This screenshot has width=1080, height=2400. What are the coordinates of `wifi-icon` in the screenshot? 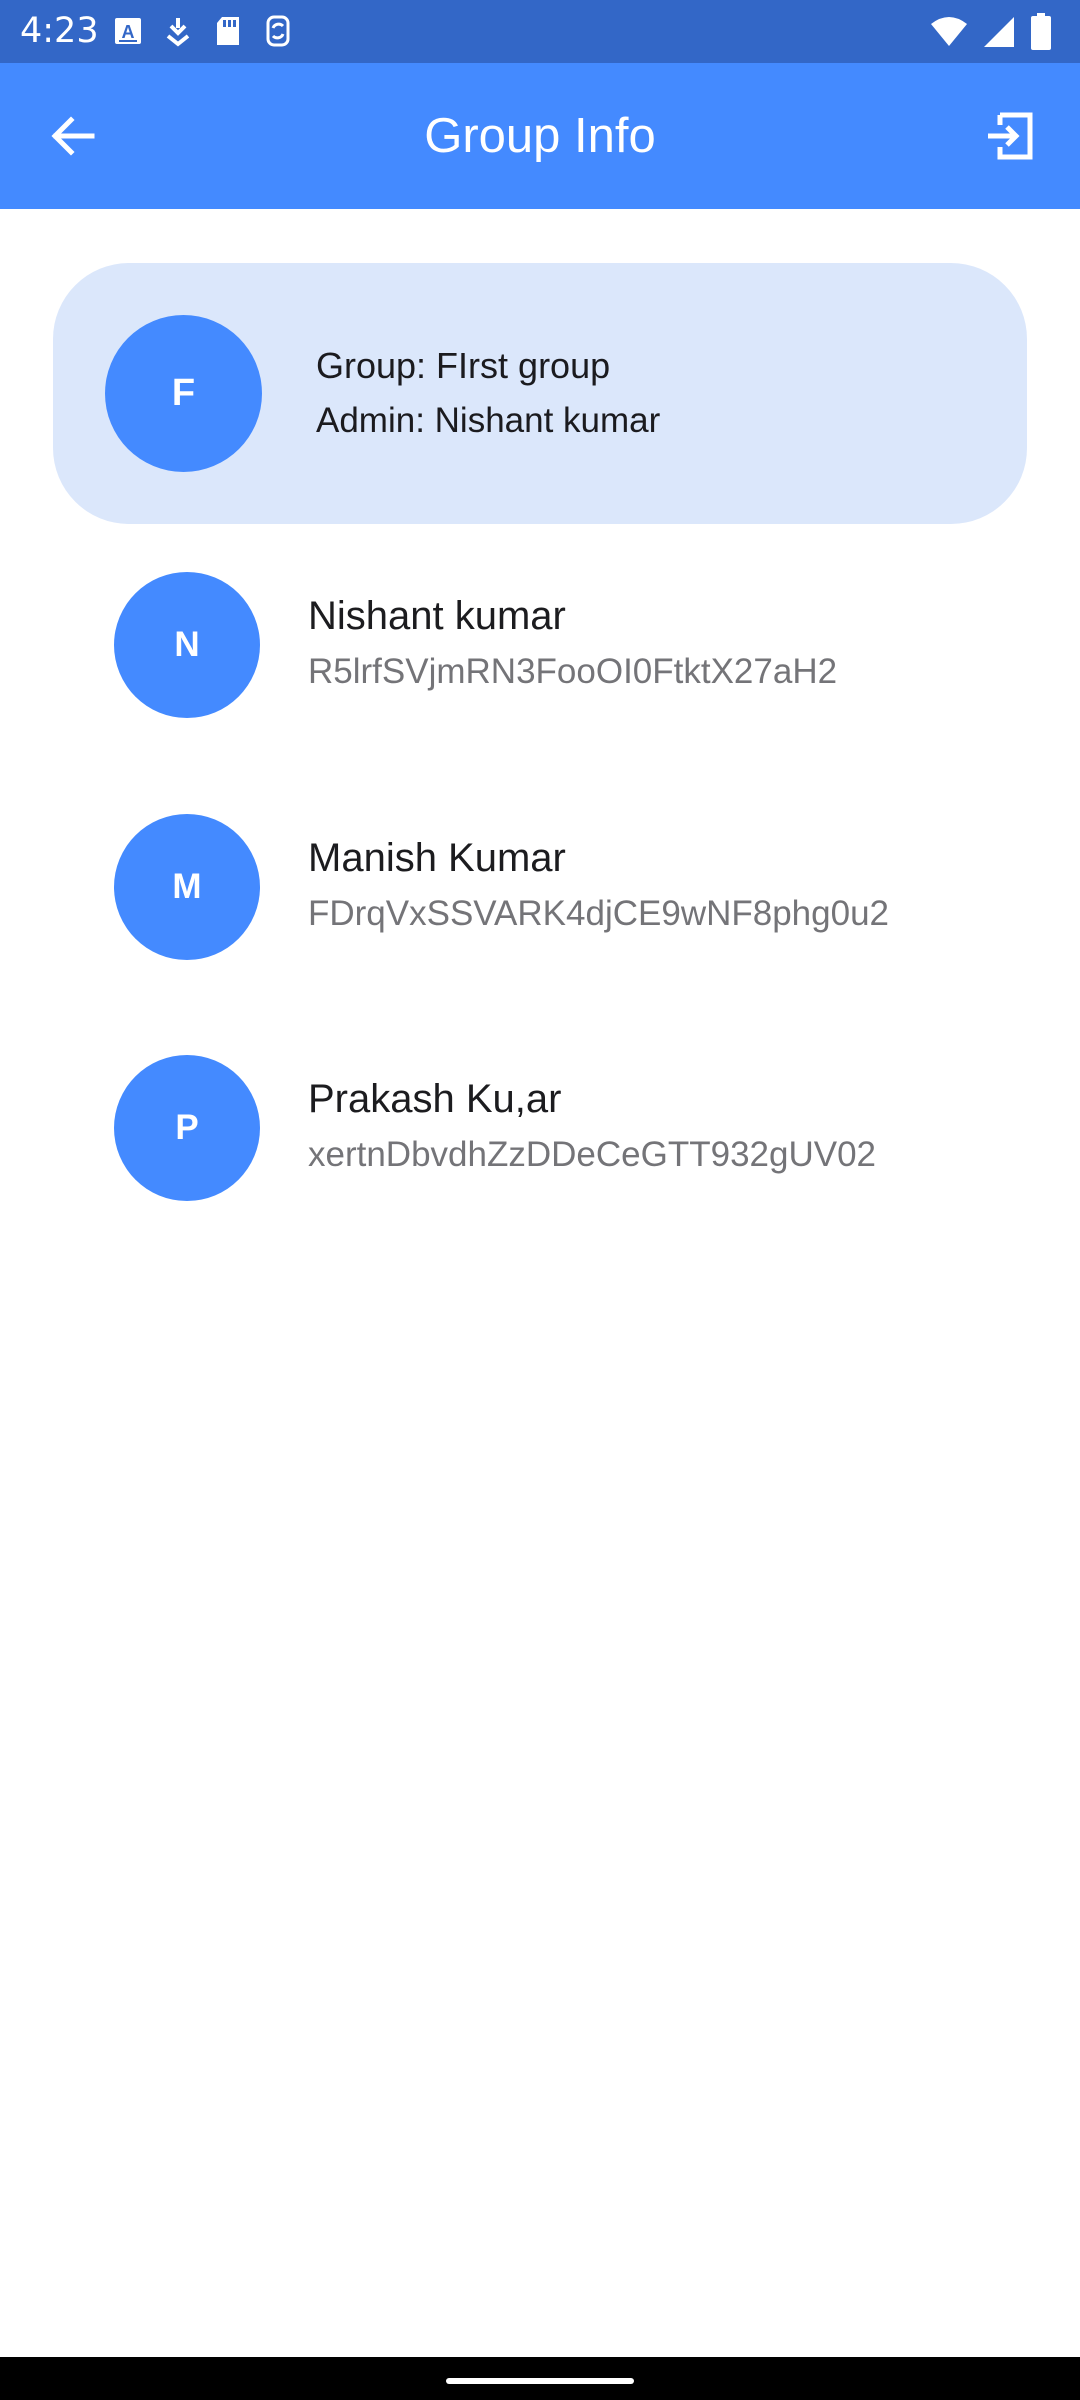 It's located at (949, 31).